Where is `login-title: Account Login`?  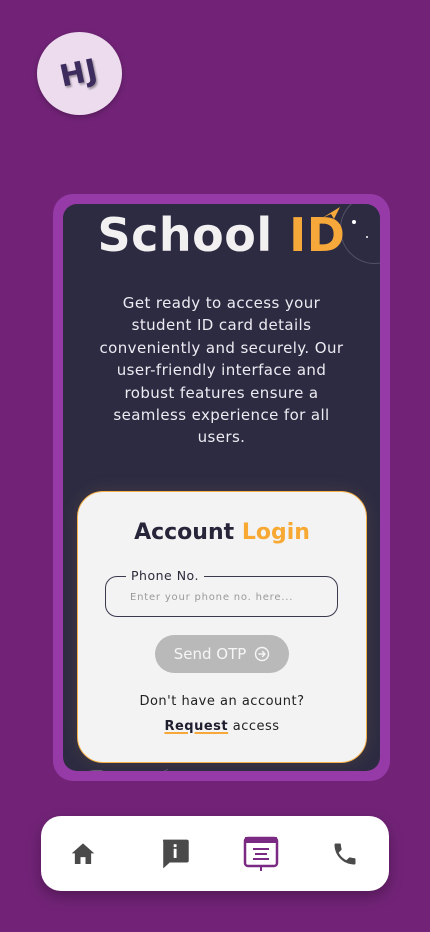 login-title: Account Login is located at coordinates (222, 532).